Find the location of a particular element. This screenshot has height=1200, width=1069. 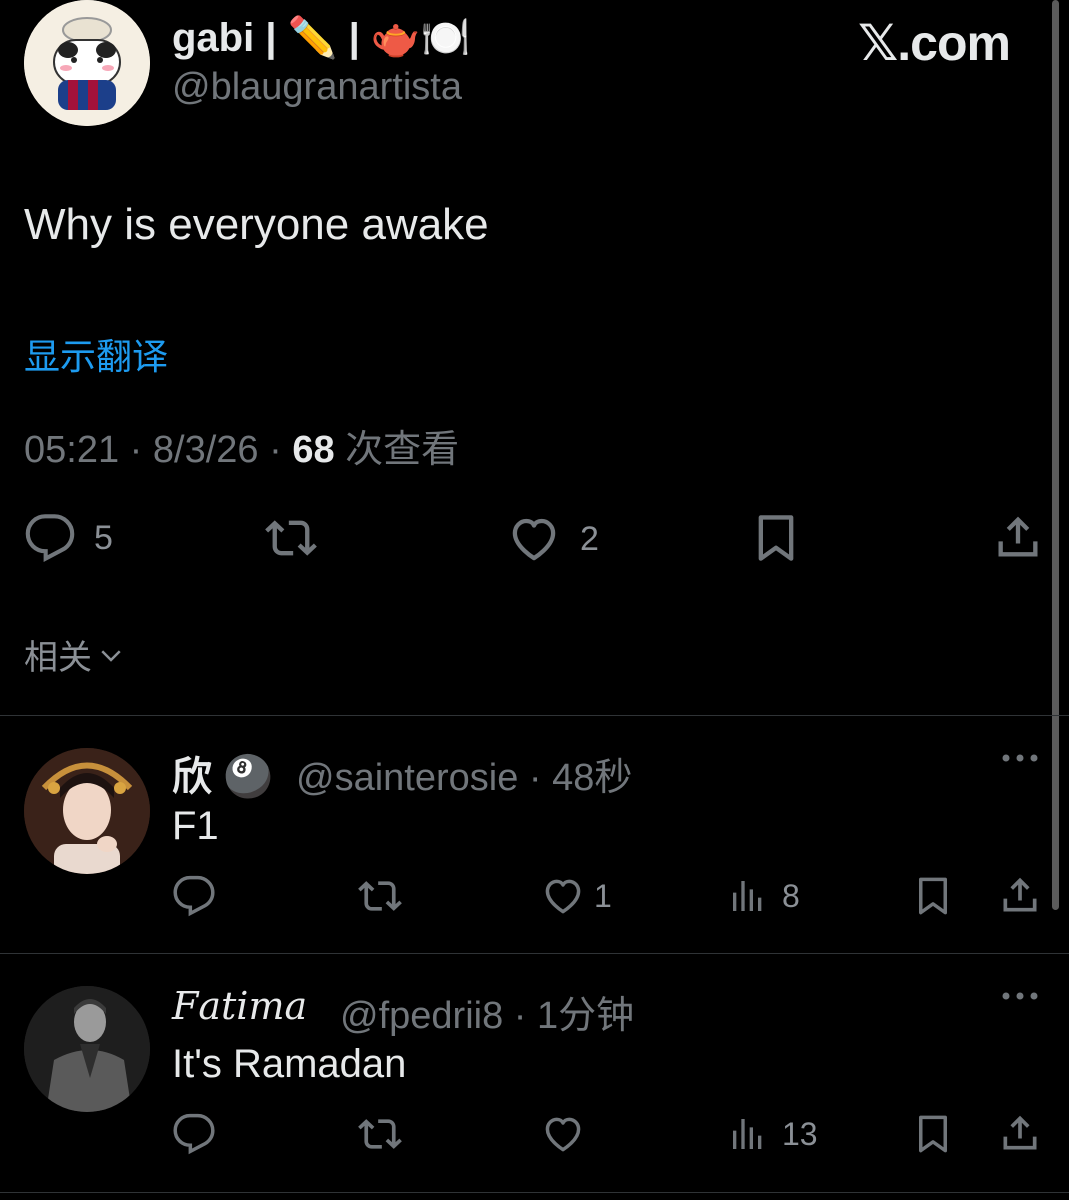

reply-author-handle: @sainterosie · 48秒 is located at coordinates (464, 773).